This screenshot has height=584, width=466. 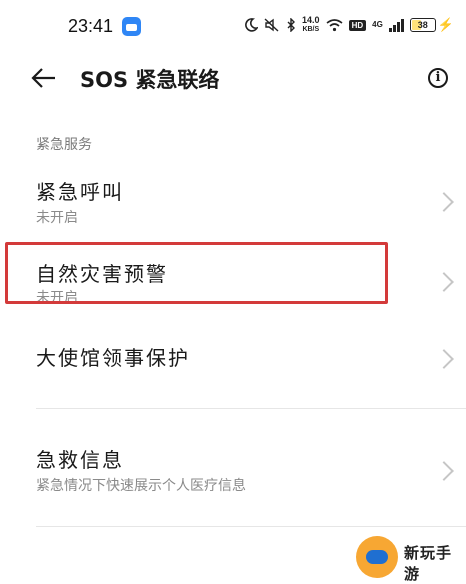 I want to click on signal-icon, so click(x=396, y=25).